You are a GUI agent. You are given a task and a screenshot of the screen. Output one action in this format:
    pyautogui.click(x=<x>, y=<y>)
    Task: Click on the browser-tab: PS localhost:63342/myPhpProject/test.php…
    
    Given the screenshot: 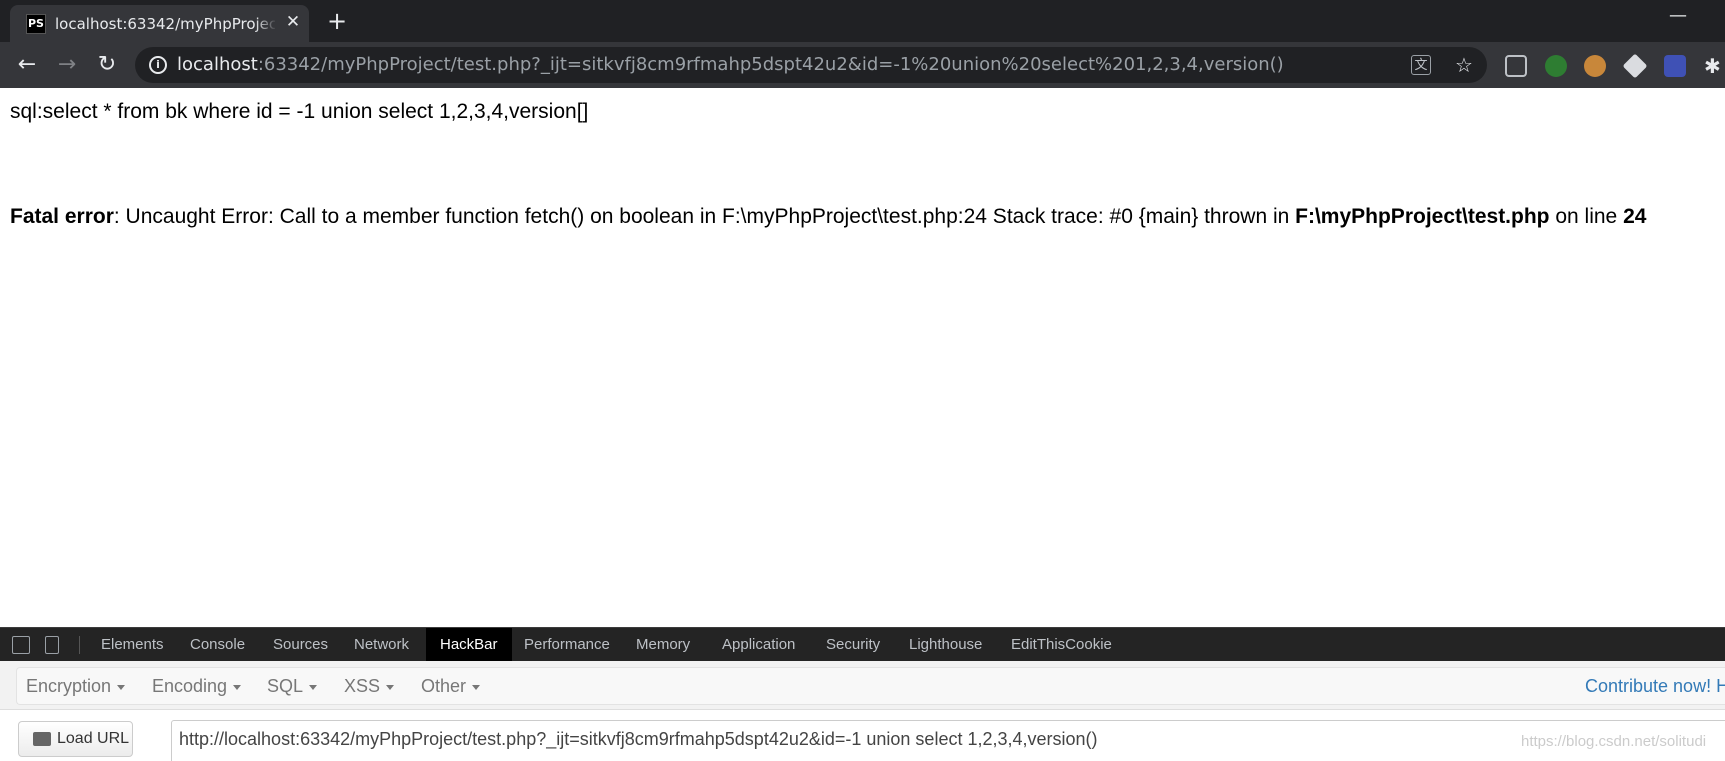 What is the action you would take?
    pyautogui.click(x=159, y=23)
    